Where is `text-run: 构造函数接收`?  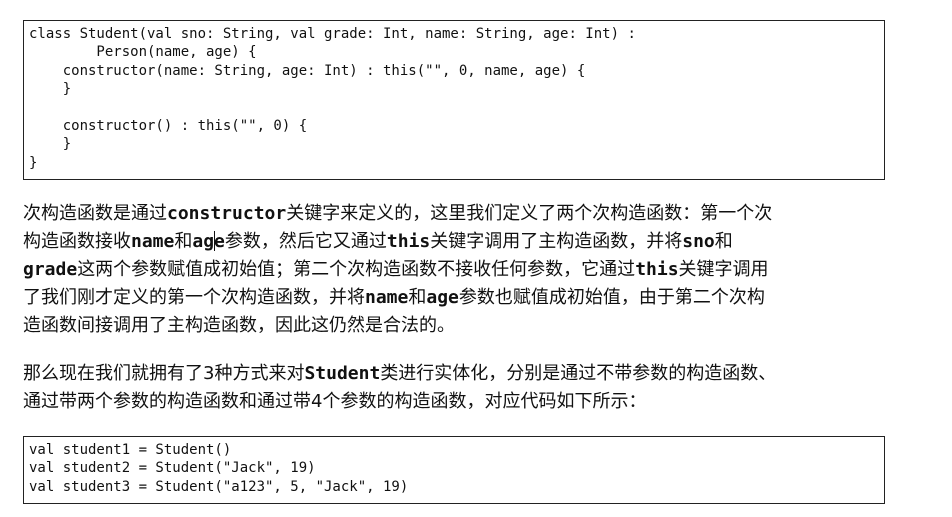 text-run: 构造函数接收 is located at coordinates (77, 241).